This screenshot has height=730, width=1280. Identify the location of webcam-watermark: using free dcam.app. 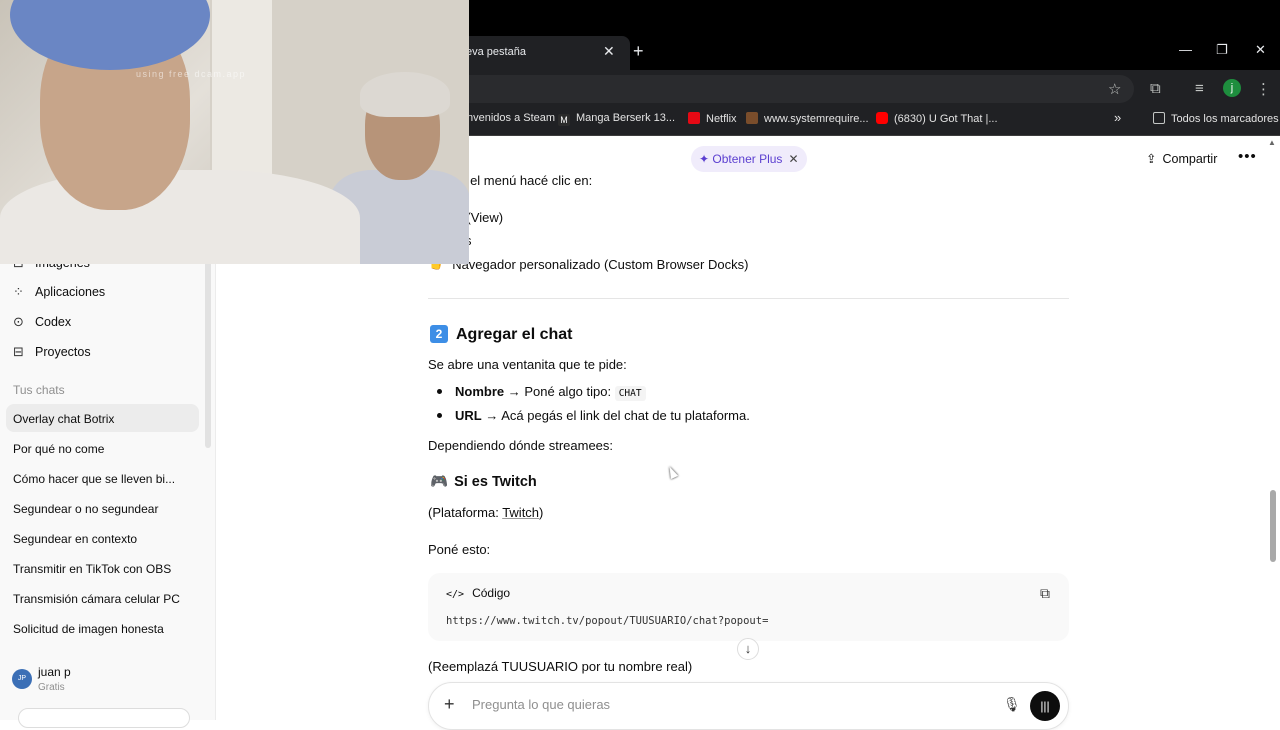
(191, 74).